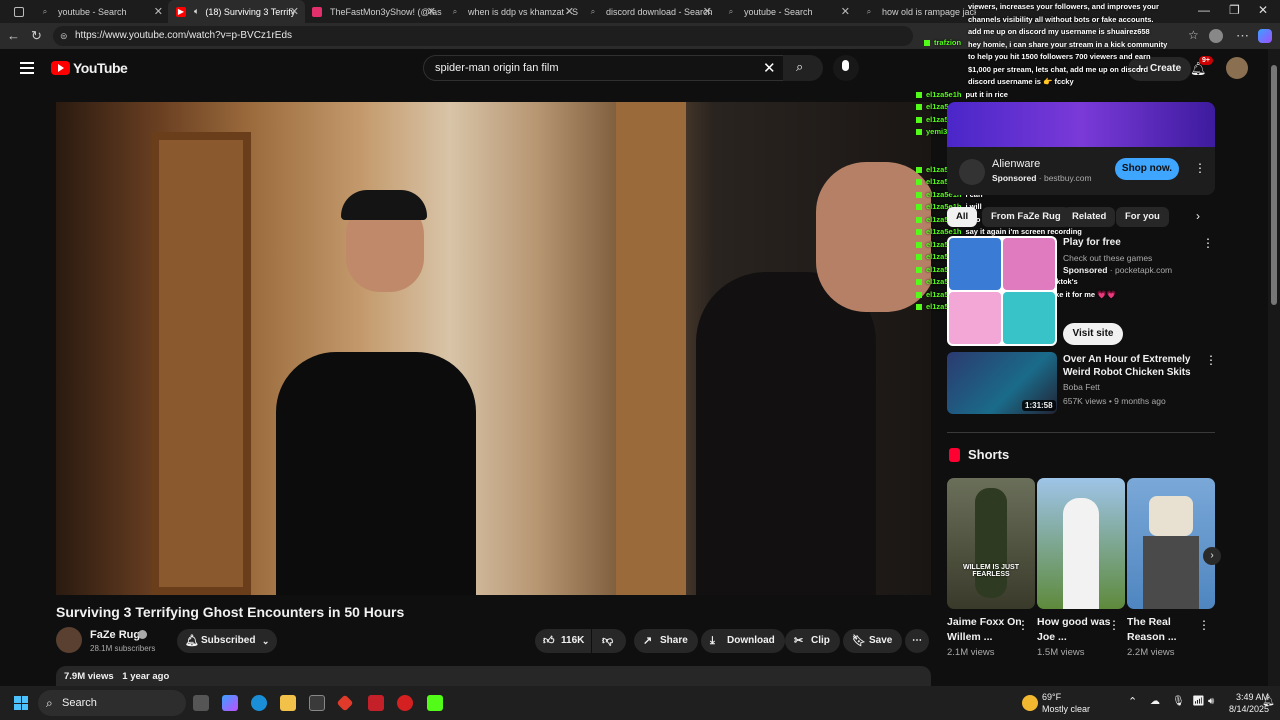 The width and height of the screenshot is (1280, 720). Describe the element at coordinates (787, 11) in the screenshot. I see `tab-youtube-search-2: ⌕ youtube - Search ✕` at that location.